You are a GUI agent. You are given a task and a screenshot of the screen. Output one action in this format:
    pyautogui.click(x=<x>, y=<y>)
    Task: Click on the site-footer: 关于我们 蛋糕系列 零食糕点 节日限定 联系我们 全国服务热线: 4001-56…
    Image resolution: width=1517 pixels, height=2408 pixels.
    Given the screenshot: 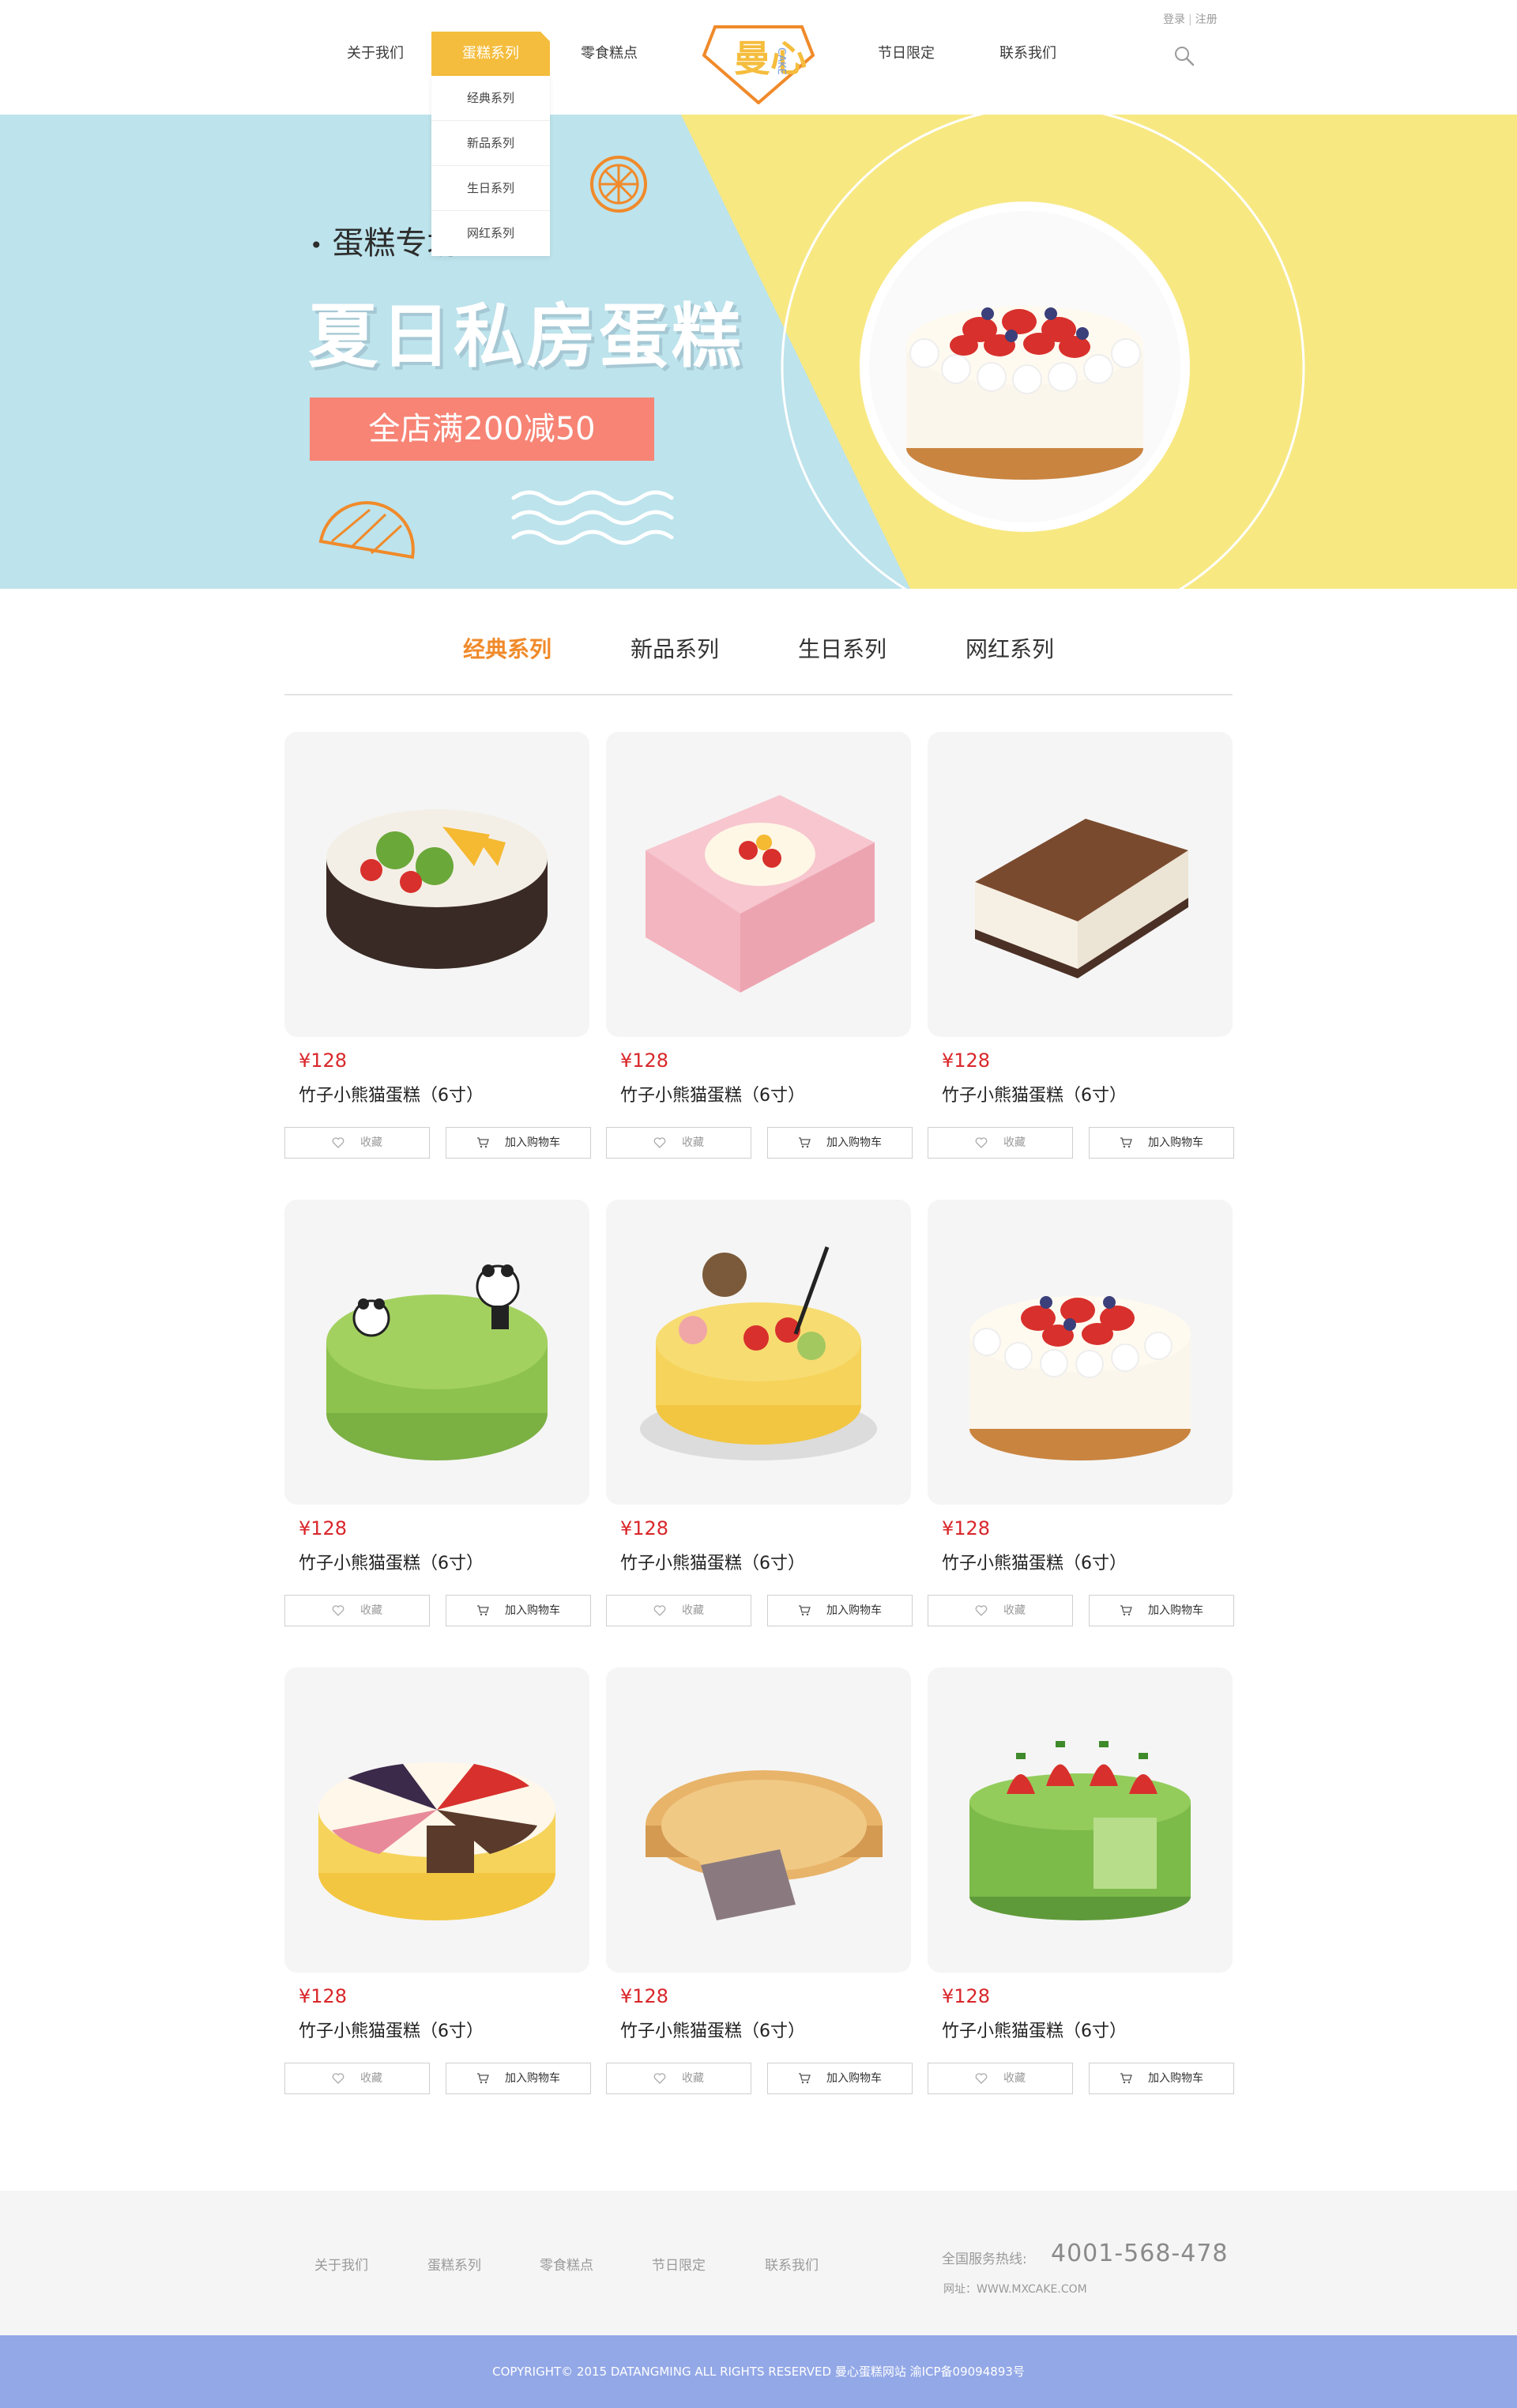 What is the action you would take?
    pyautogui.click(x=759, y=2263)
    